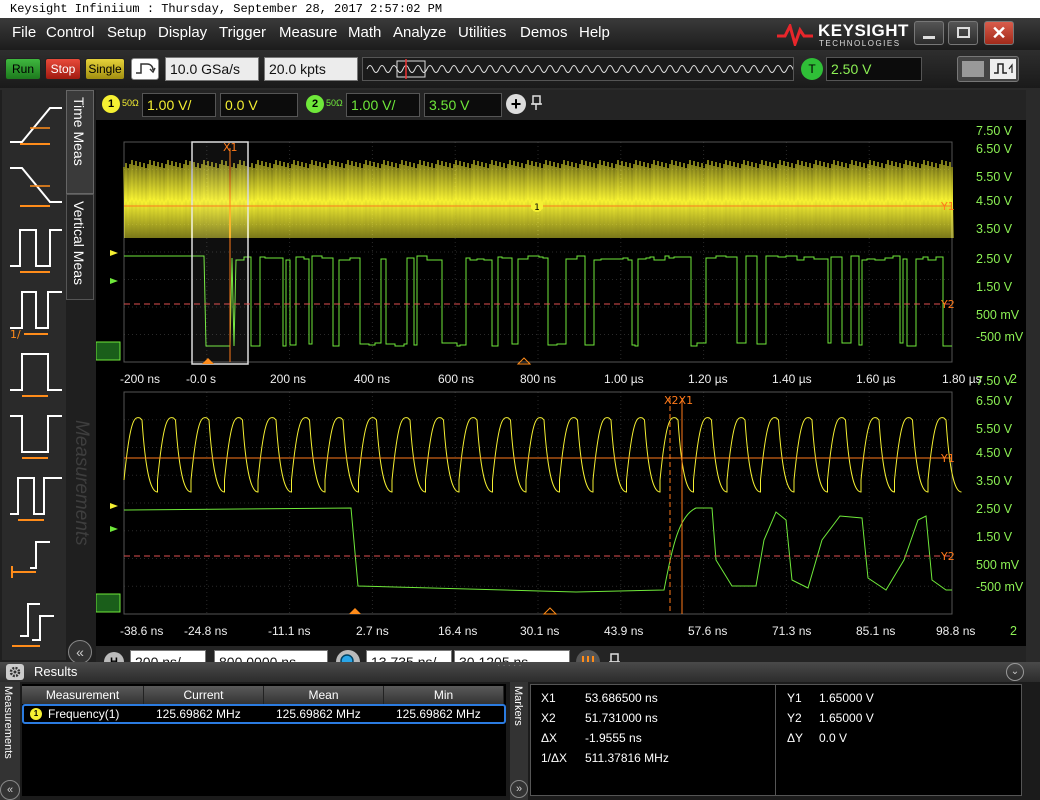 Image resolution: width=1040 pixels, height=800 pixels. Describe the element at coordinates (206, 631) in the screenshot. I see `zoom-x-label-1: -24.8 ns` at that location.